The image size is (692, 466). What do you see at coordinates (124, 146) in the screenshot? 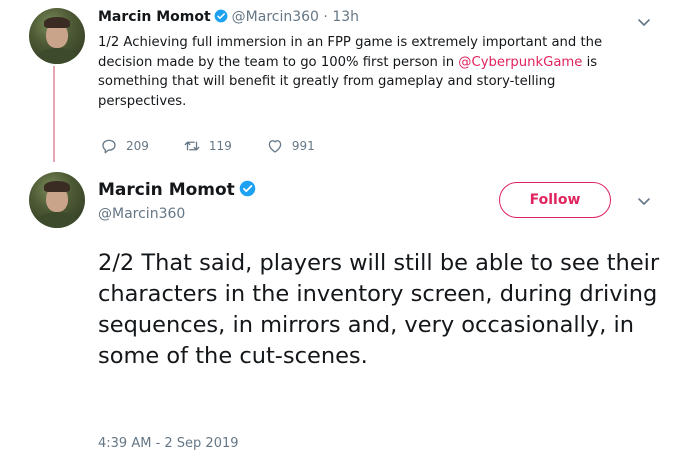
I see `reply-button: 209` at bounding box center [124, 146].